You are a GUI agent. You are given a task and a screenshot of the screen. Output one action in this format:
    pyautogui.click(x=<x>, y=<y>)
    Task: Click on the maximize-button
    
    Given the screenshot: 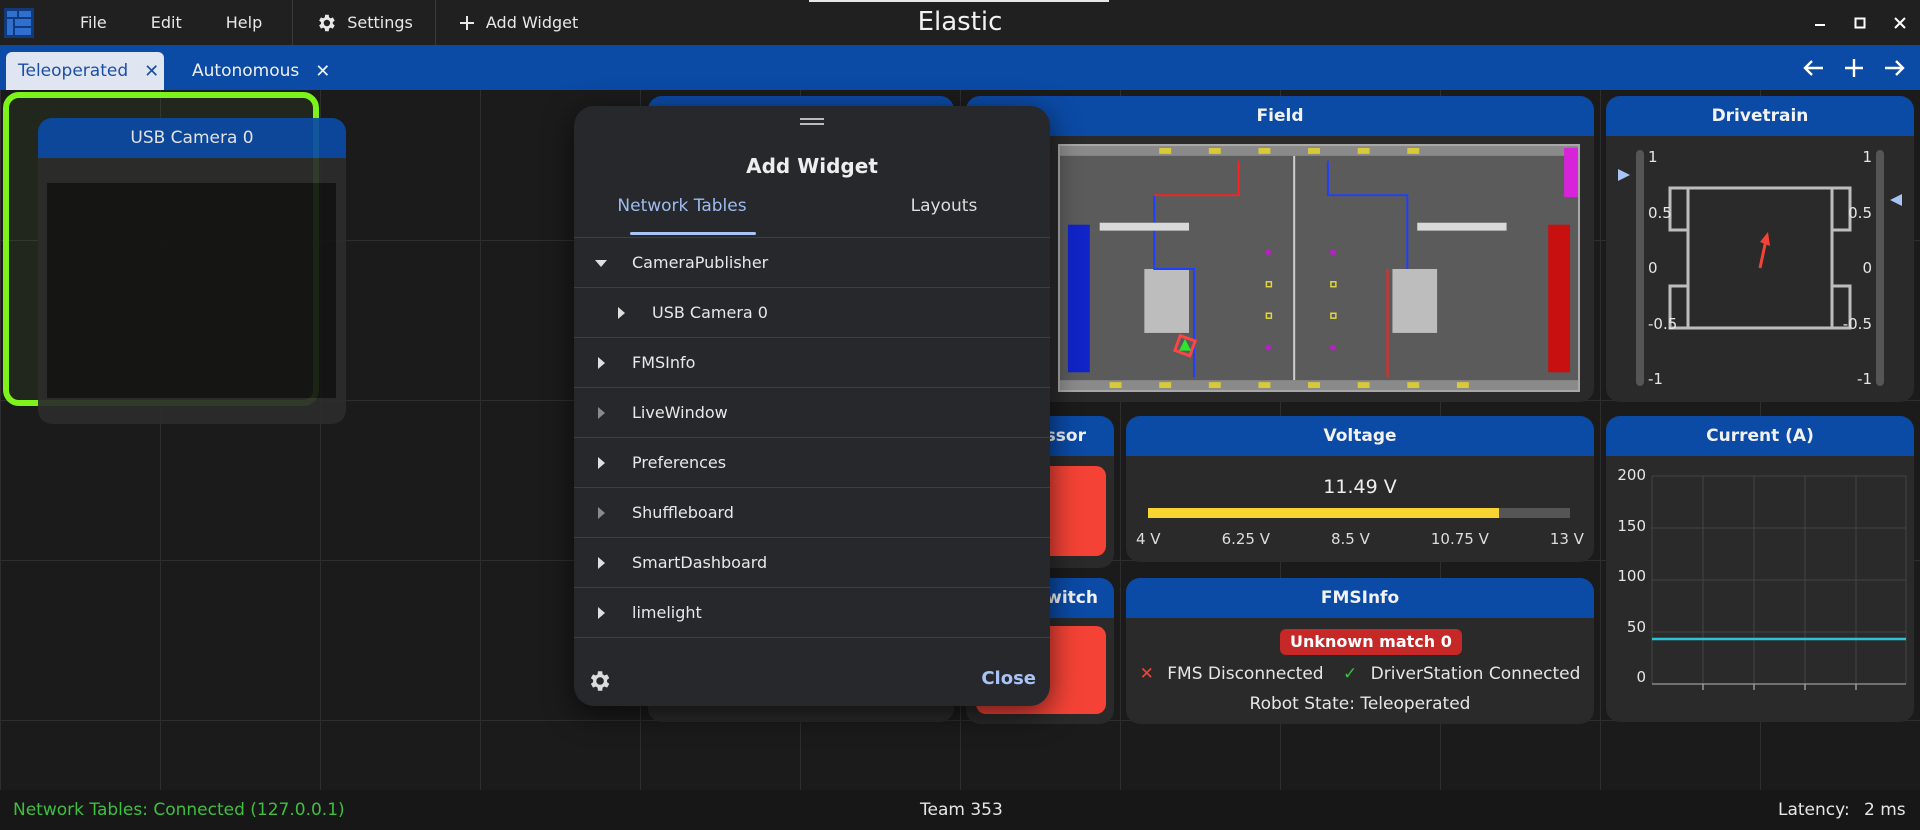 What is the action you would take?
    pyautogui.click(x=1860, y=22)
    